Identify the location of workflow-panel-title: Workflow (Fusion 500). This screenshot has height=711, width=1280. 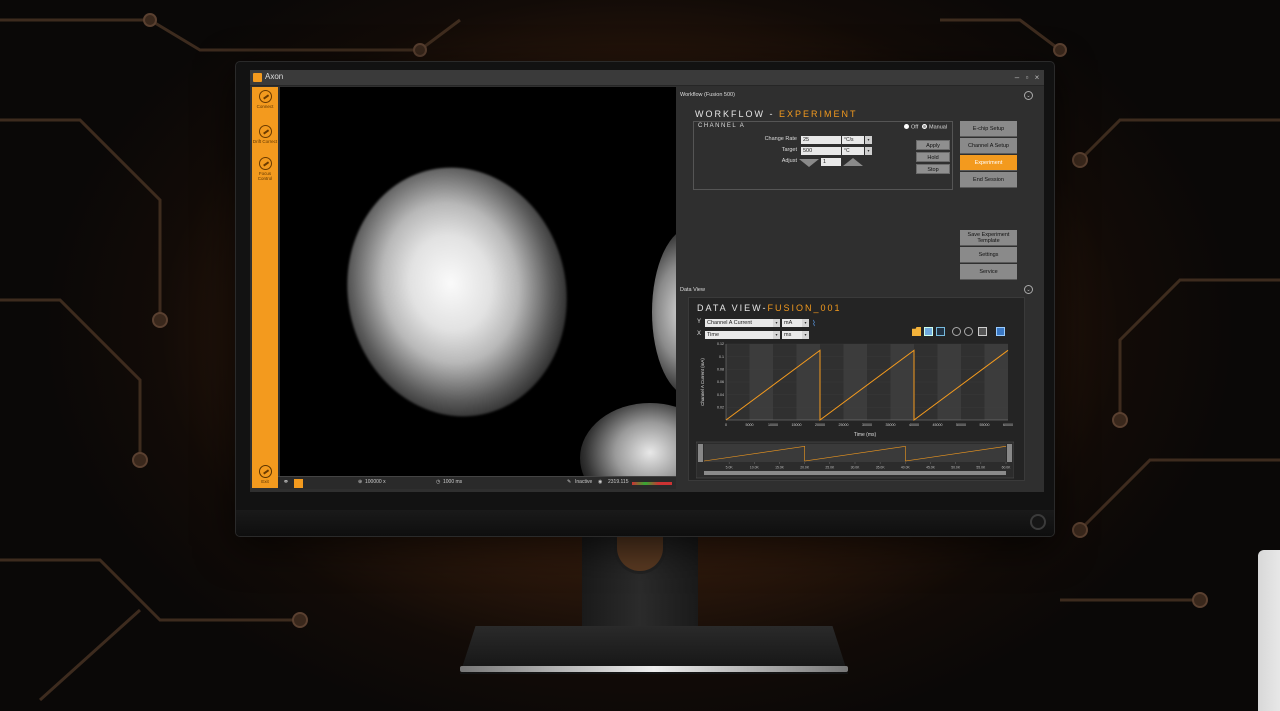
(707, 95).